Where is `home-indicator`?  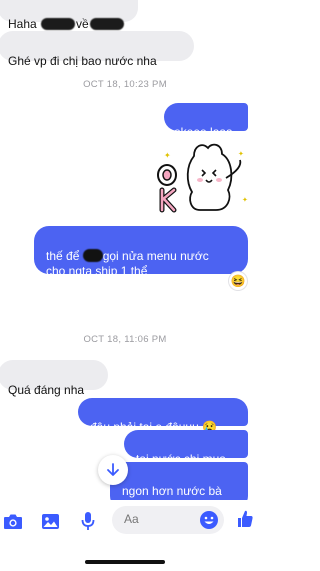 home-indicator is located at coordinates (125, 562).